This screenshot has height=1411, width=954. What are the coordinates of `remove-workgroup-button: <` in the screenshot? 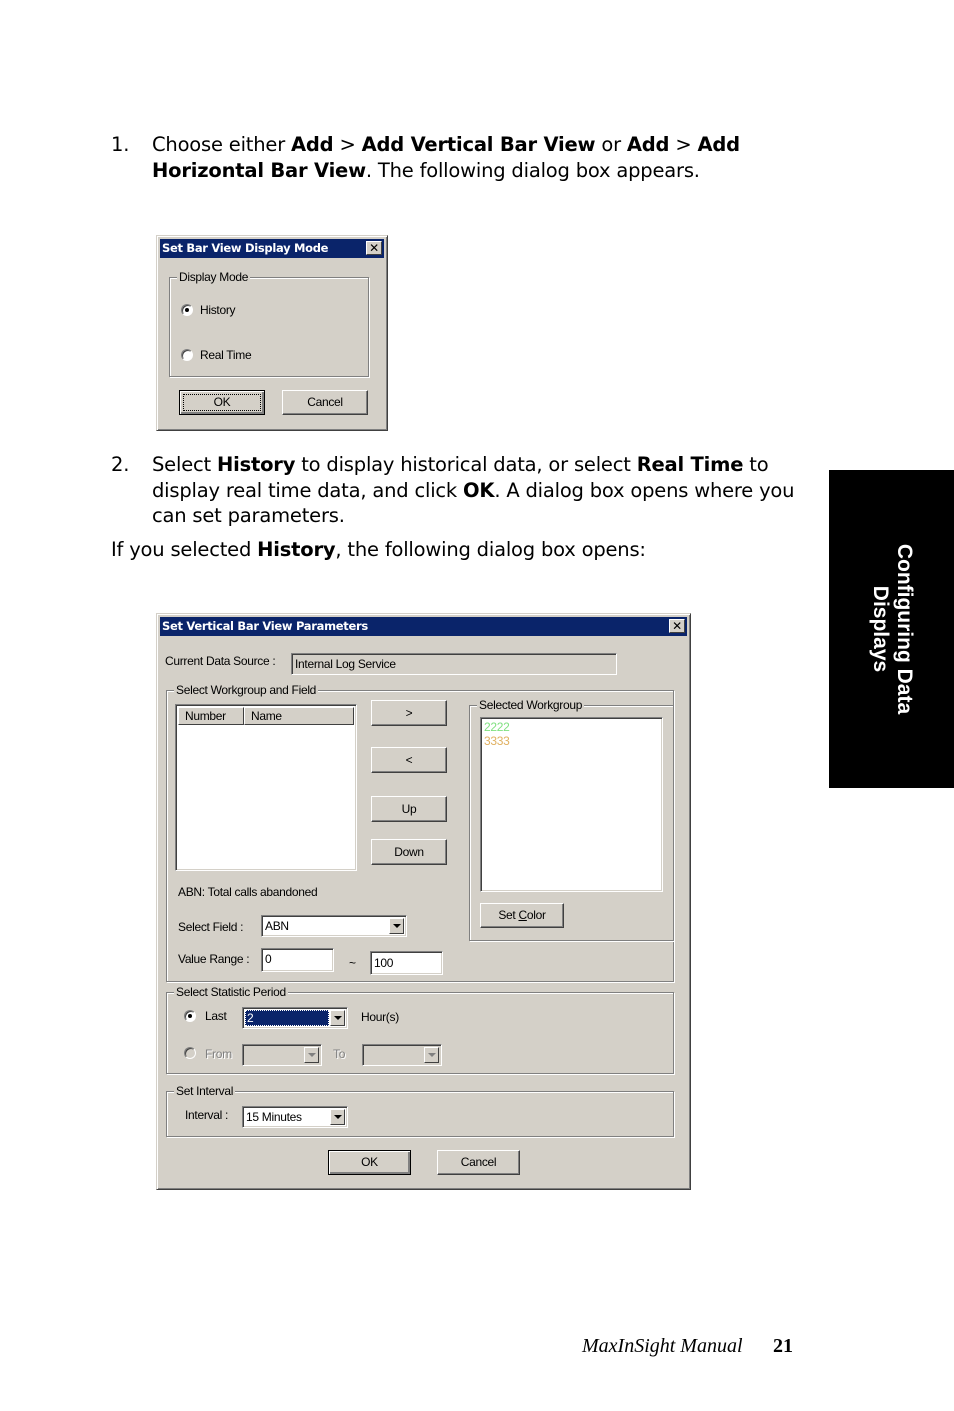 It's located at (409, 760).